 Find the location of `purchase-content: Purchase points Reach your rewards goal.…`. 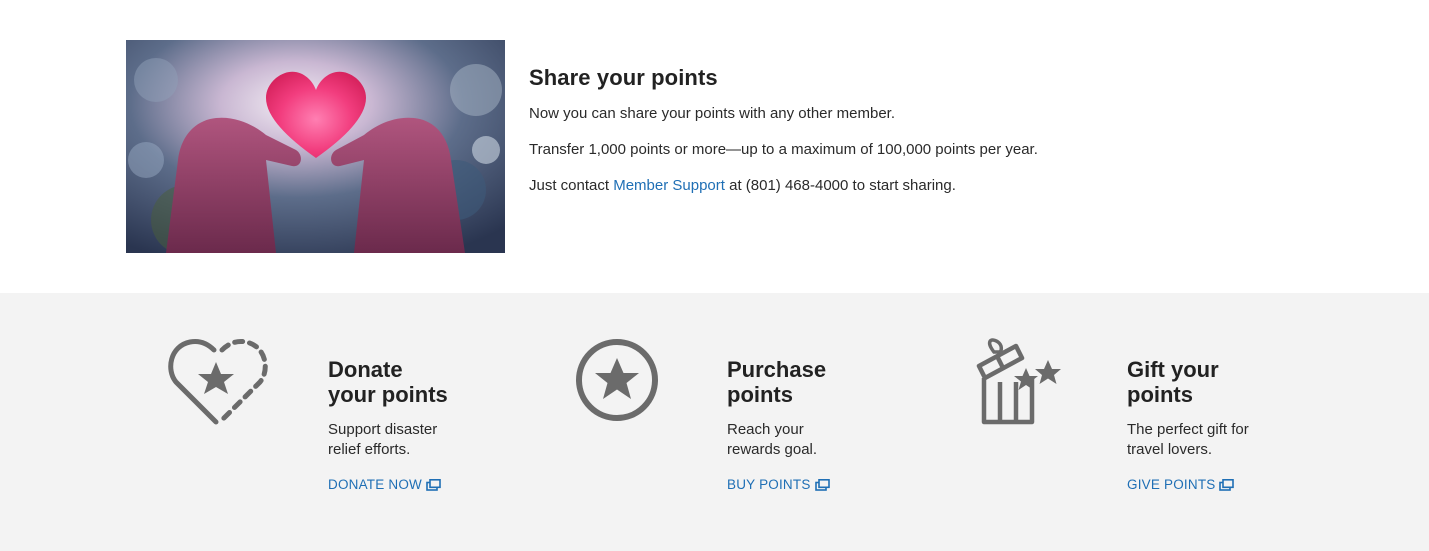

purchase-content: Purchase points Reach your rewards goal.… is located at coordinates (817, 425).